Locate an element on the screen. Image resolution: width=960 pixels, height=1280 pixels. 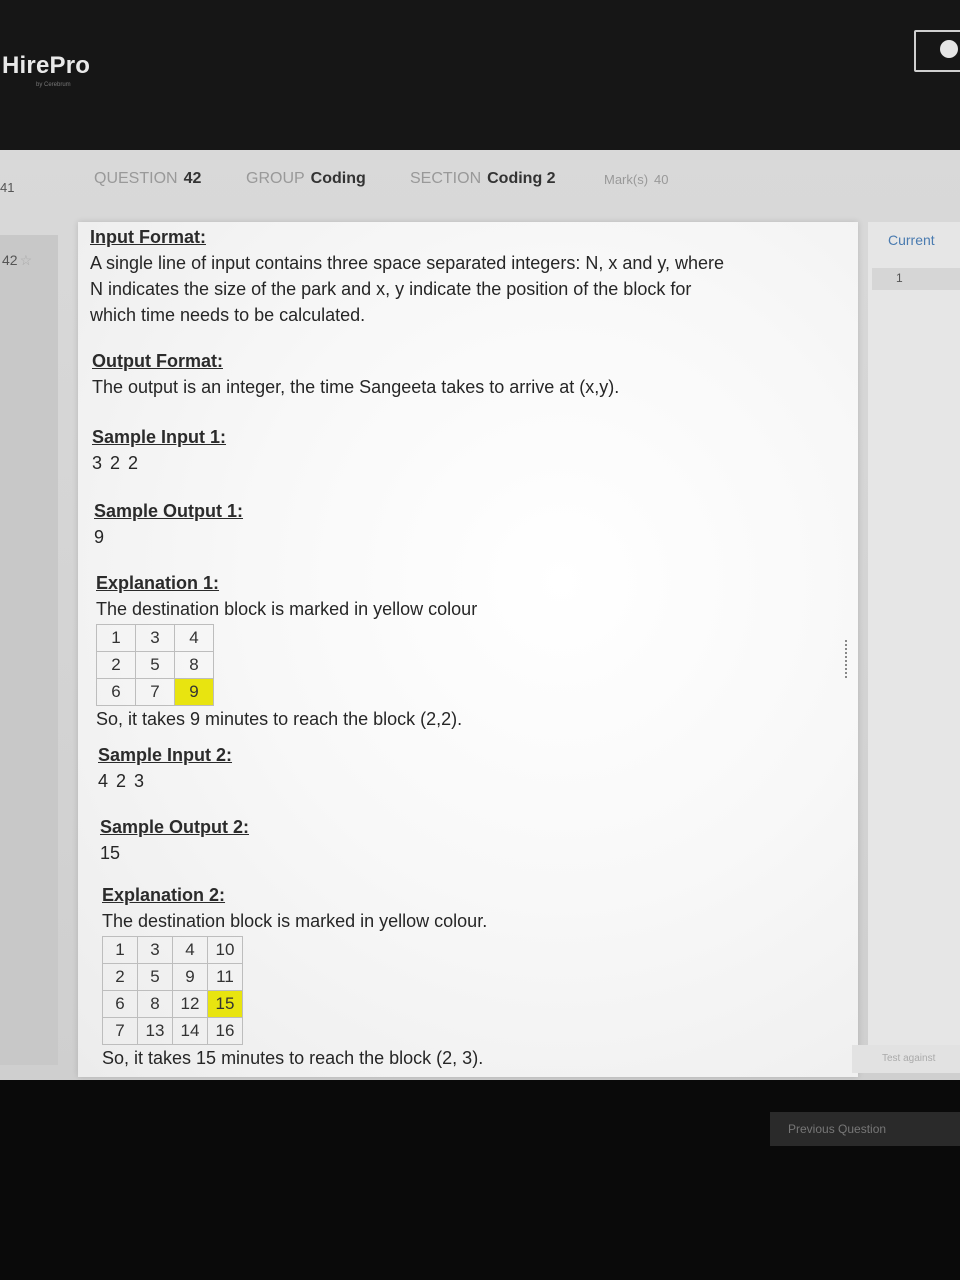
question-label: QUESTION is located at coordinates (136, 178).